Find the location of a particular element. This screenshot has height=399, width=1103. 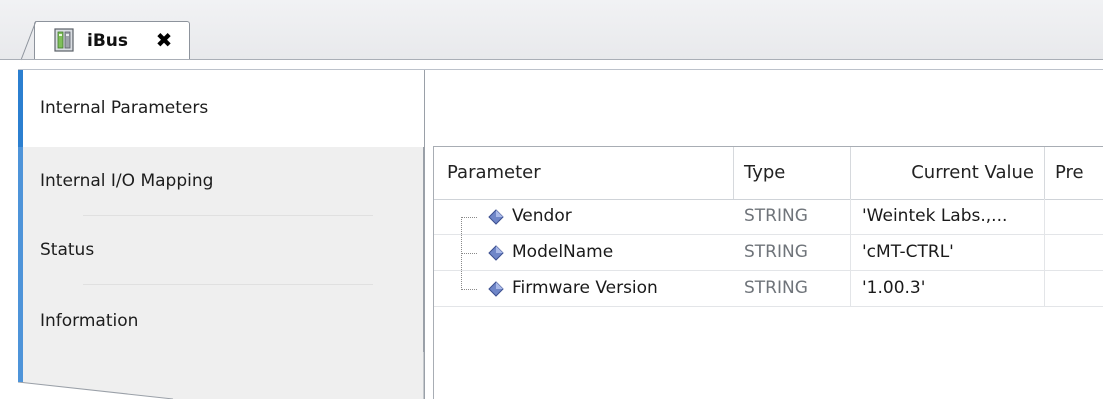

table-header: Parameter Type Current Value Pre is located at coordinates (768, 173).